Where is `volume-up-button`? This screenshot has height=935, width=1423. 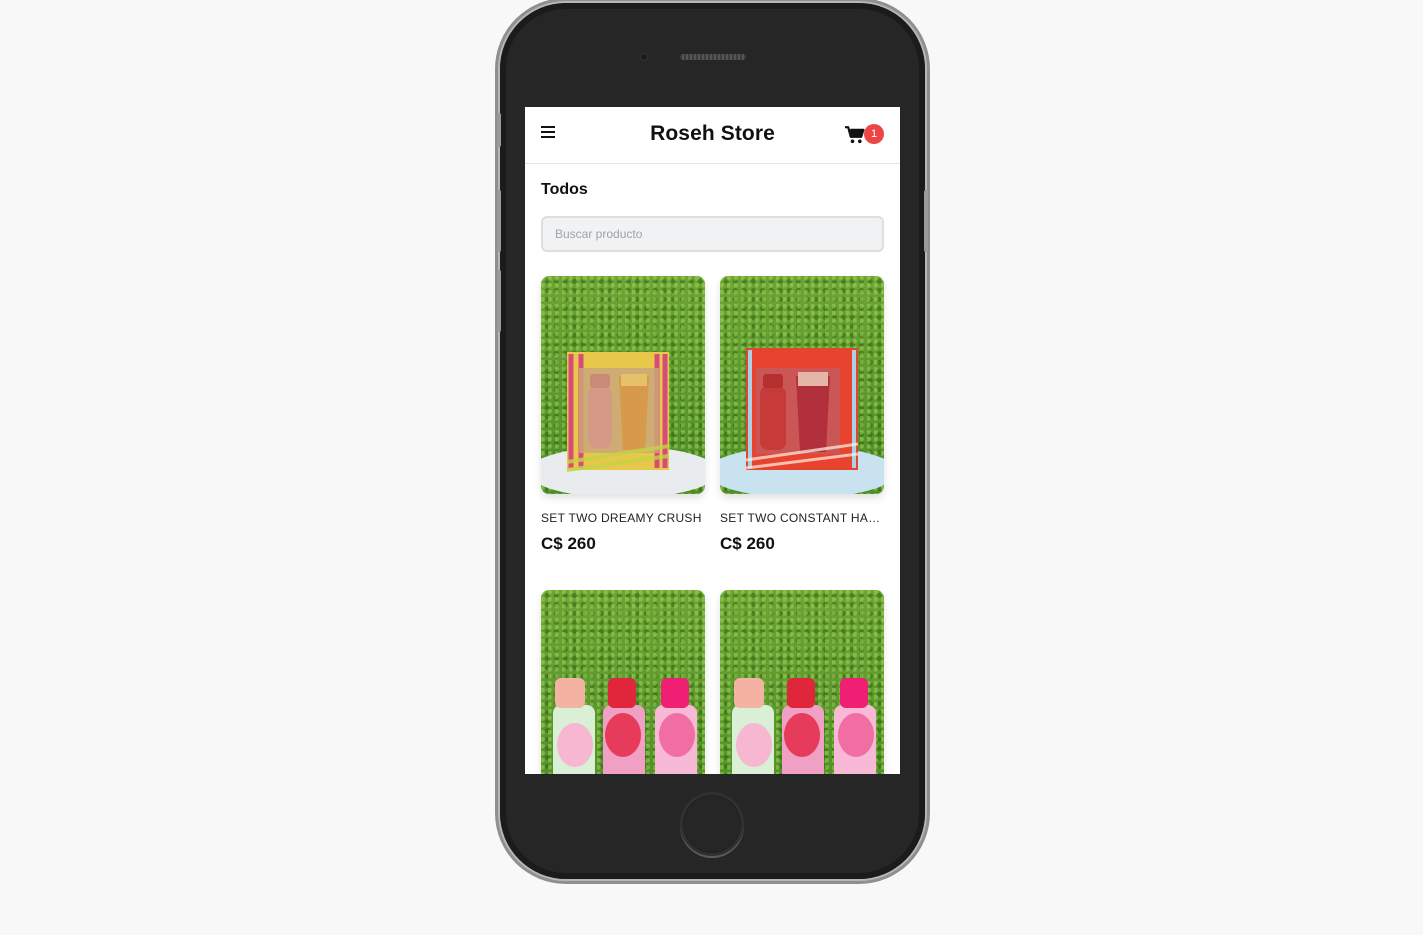
volume-up-button is located at coordinates (499, 221).